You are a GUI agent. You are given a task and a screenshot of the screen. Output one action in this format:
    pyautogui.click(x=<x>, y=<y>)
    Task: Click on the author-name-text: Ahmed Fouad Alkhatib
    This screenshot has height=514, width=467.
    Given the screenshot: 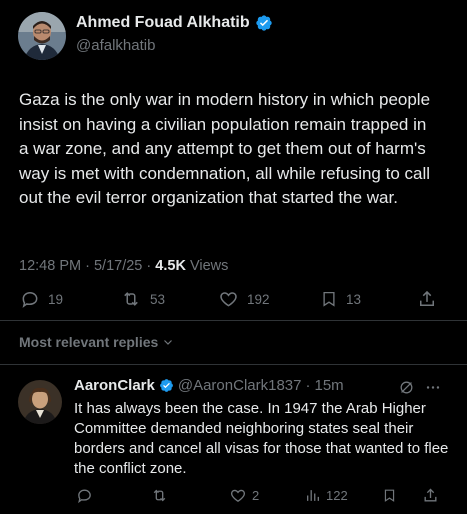 What is the action you would take?
    pyautogui.click(x=163, y=22)
    